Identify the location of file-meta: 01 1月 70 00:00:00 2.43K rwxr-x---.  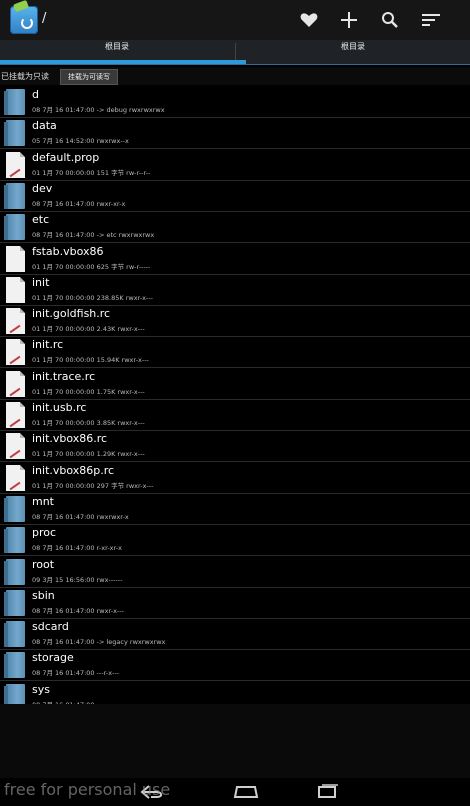
(88, 329).